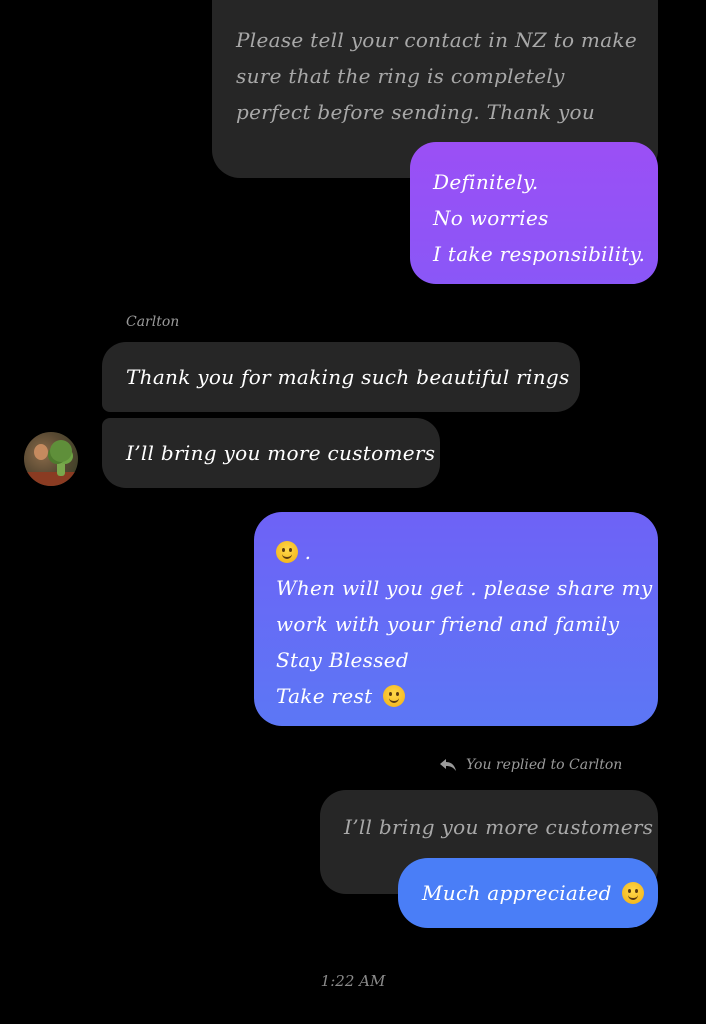 The width and height of the screenshot is (706, 1024). What do you see at coordinates (343, 660) in the screenshot?
I see `message-line: Stay Blessed` at bounding box center [343, 660].